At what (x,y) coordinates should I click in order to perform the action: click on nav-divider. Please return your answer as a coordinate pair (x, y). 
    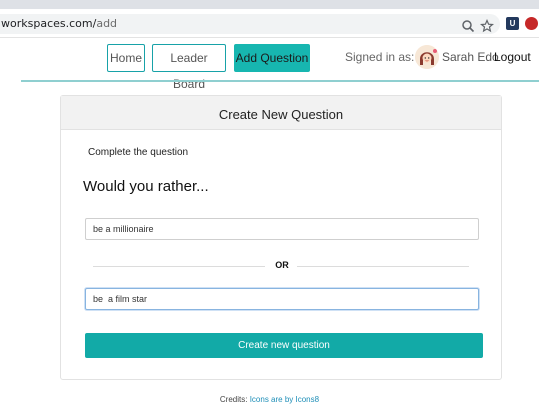
    Looking at the image, I should click on (280, 81).